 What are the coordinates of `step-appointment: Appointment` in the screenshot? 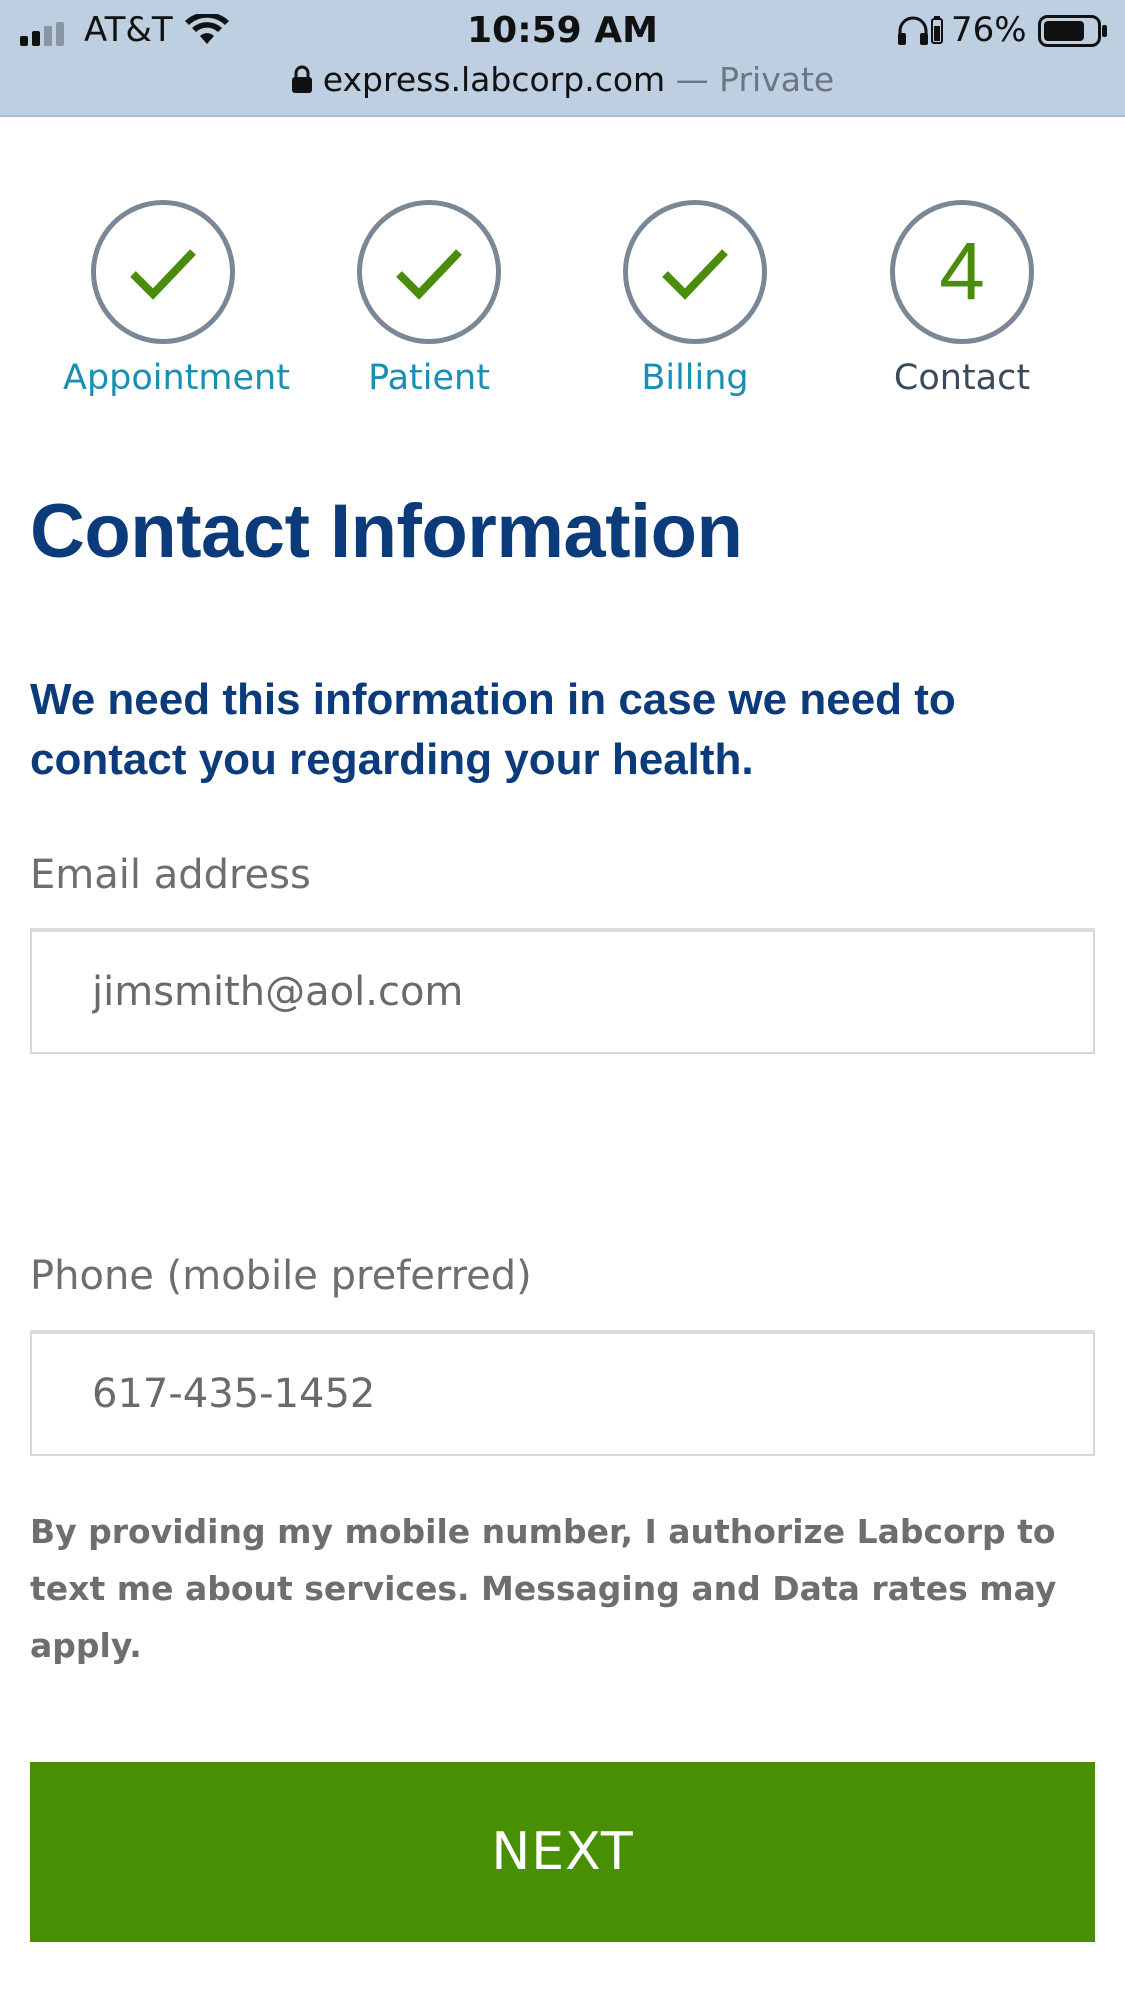 It's located at (176, 299).